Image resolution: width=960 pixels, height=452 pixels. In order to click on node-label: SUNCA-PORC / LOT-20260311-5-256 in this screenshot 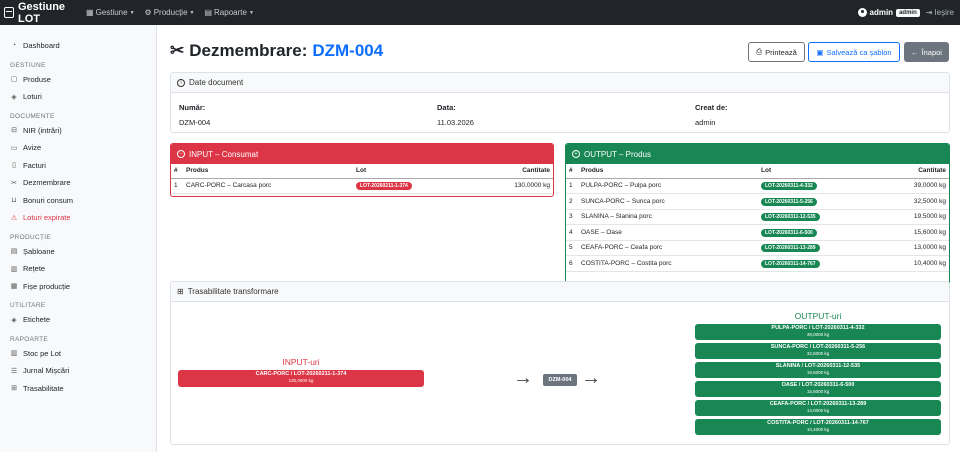, I will do `click(818, 347)`.